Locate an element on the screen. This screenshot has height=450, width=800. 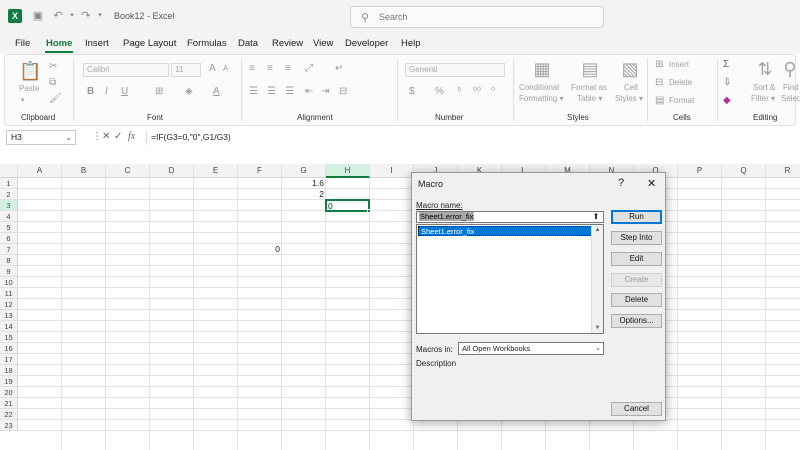
copy-icon: ⧉ is located at coordinates (52, 83).